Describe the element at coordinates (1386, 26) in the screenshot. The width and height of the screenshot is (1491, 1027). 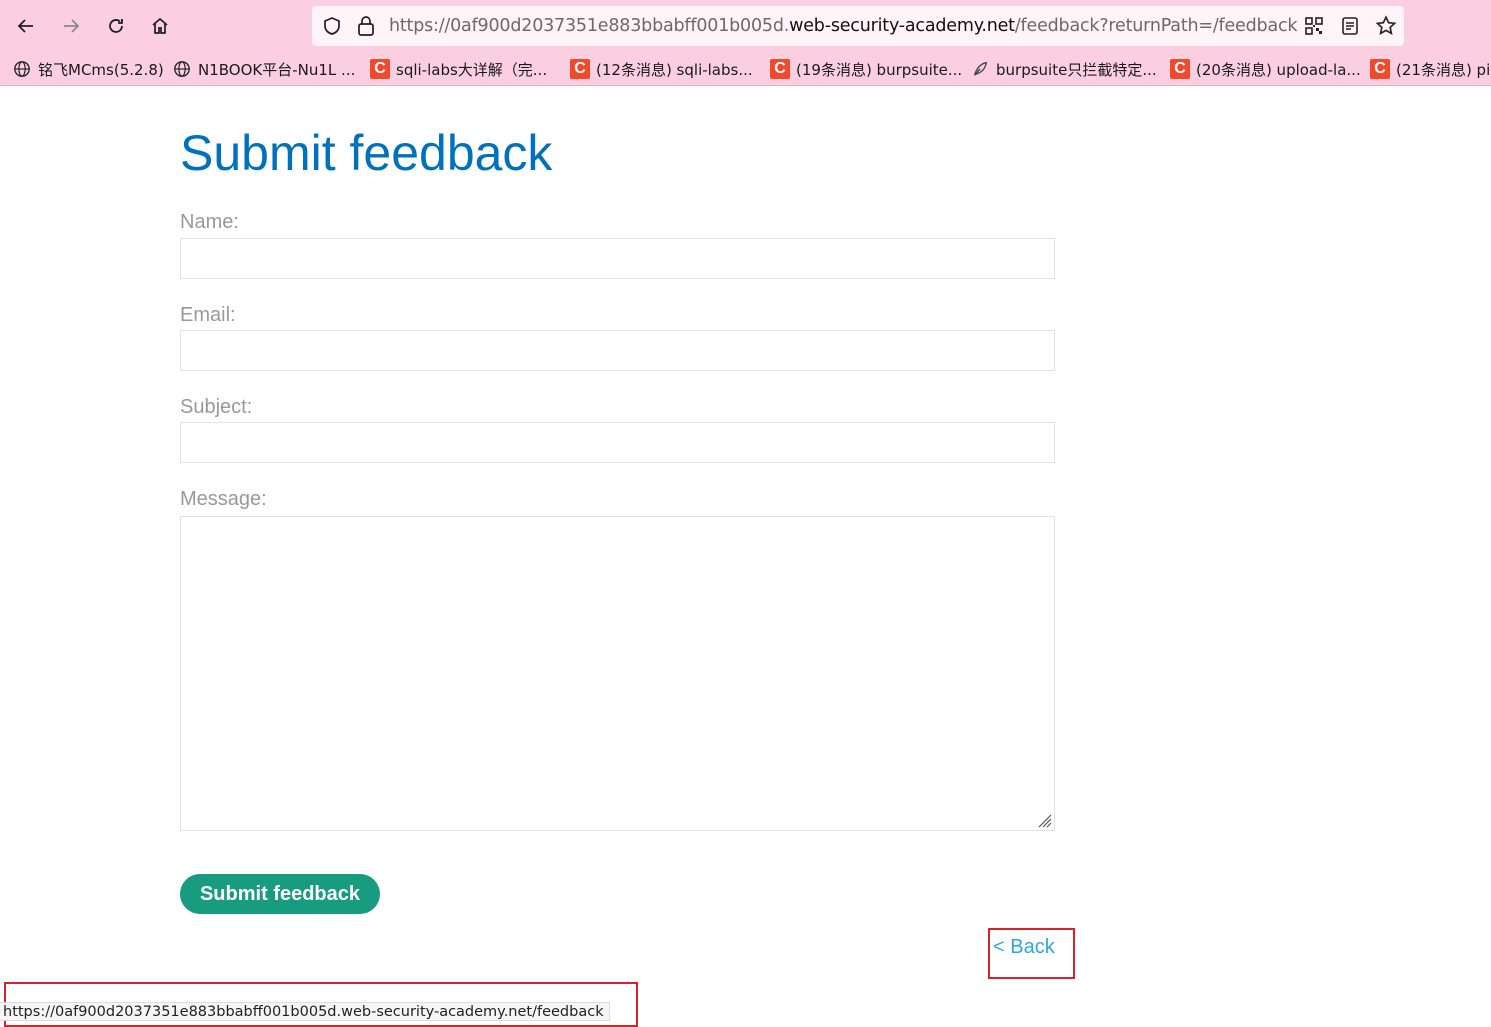
I see `bookmark-star-icon` at that location.